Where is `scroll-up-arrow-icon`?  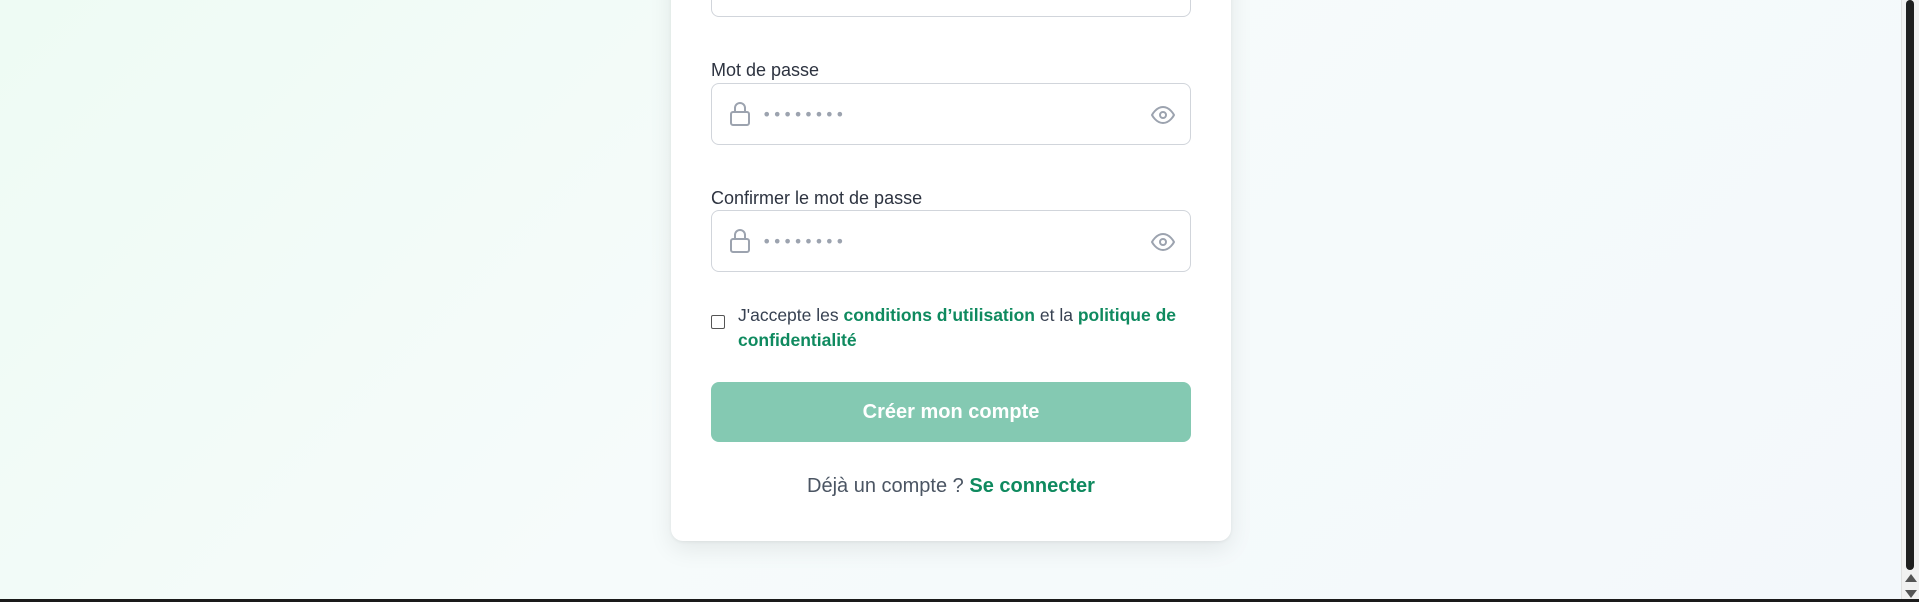 scroll-up-arrow-icon is located at coordinates (1911, 578).